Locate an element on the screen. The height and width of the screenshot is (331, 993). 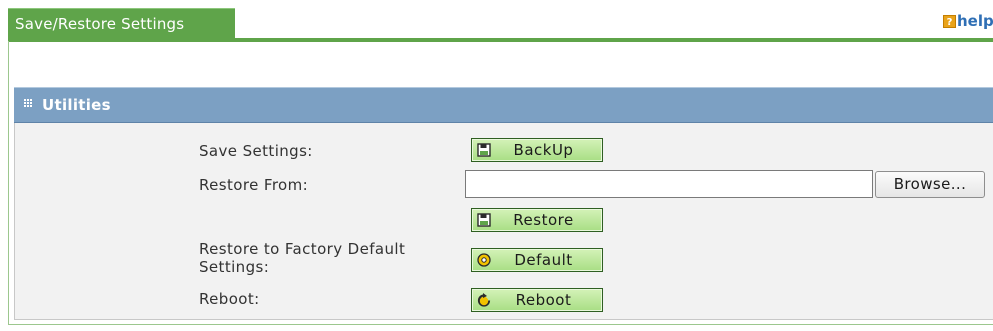
help-label: help is located at coordinates (975, 21).